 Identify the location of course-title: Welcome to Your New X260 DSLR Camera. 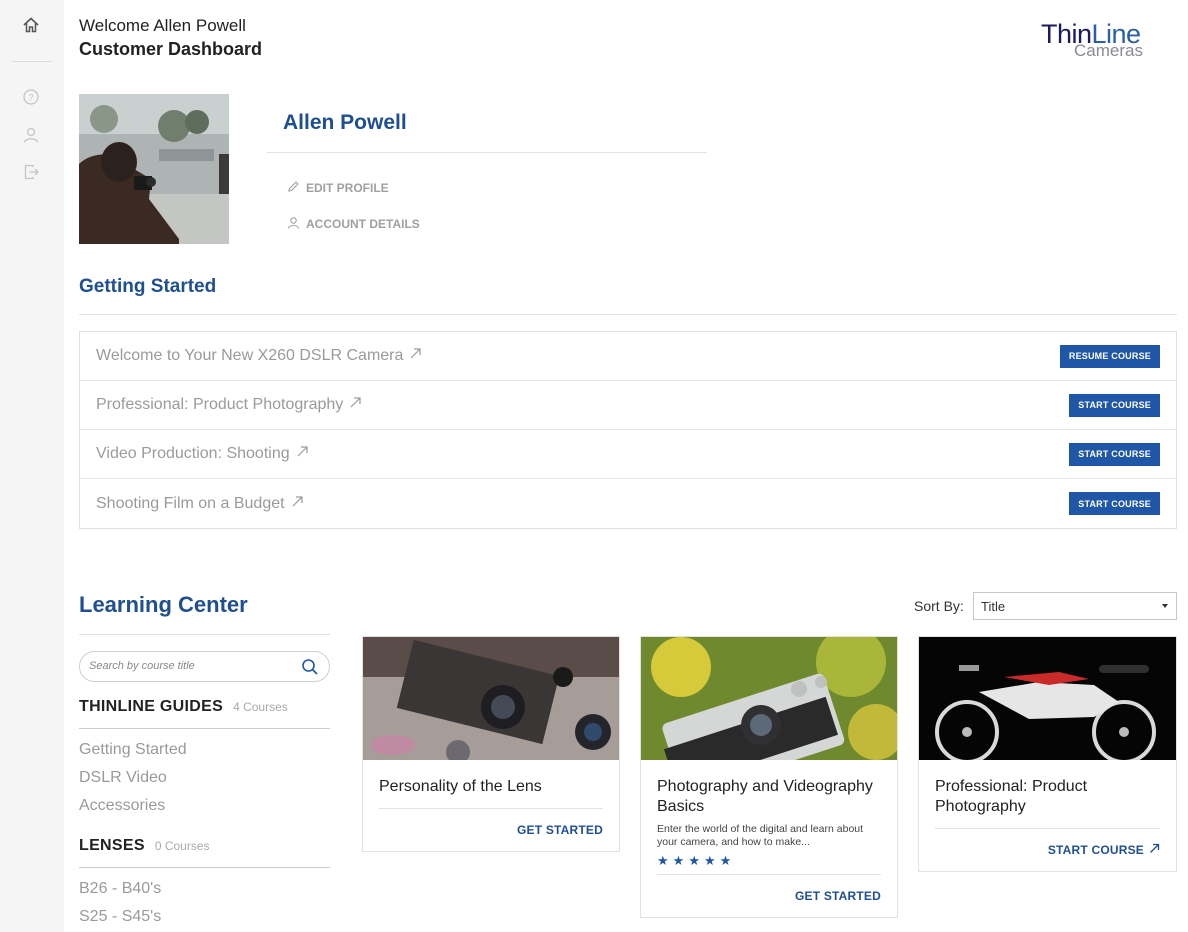
(250, 355).